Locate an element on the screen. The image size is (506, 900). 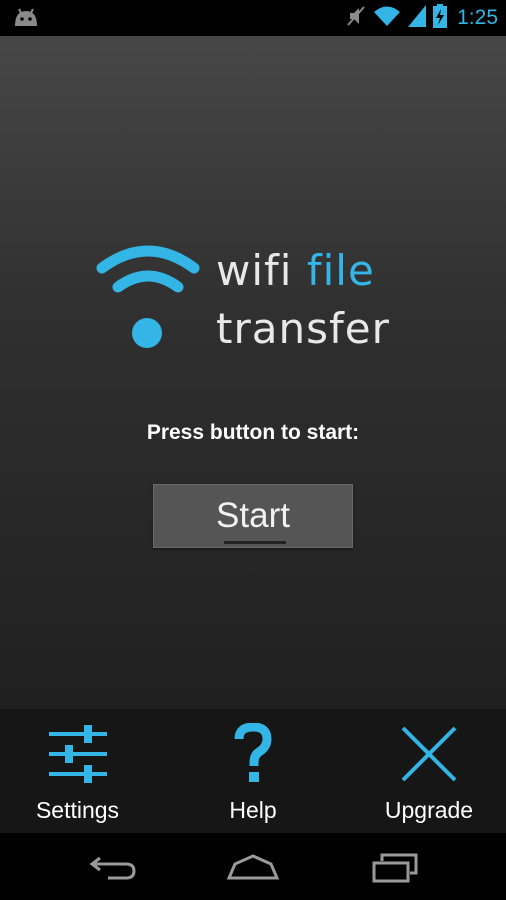
settings-button: Settings is located at coordinates (77, 771).